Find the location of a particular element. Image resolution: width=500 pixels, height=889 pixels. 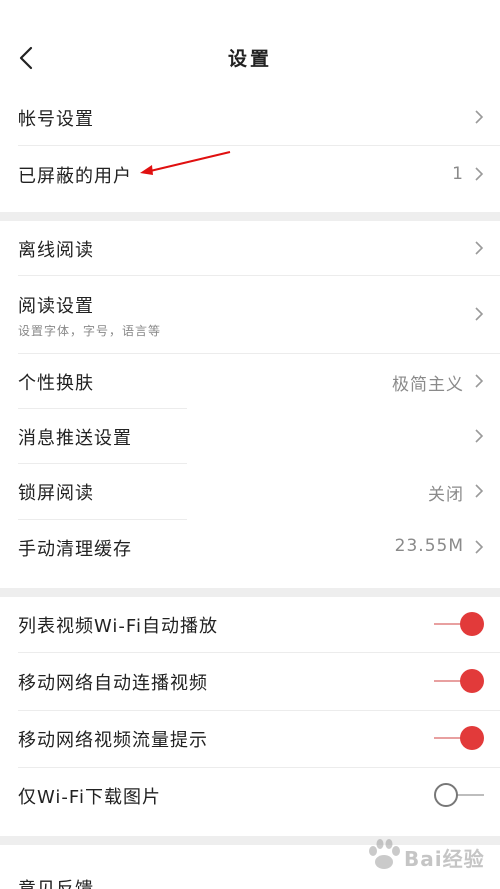

row-label: 仅Wi-Fi下载图片 is located at coordinates (89, 797).